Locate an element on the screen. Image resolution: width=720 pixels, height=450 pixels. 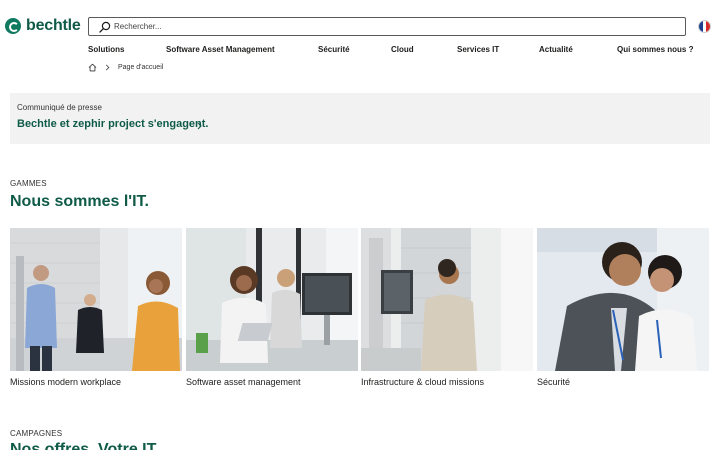
ranges-kicker: GAMMES is located at coordinates (28, 183).